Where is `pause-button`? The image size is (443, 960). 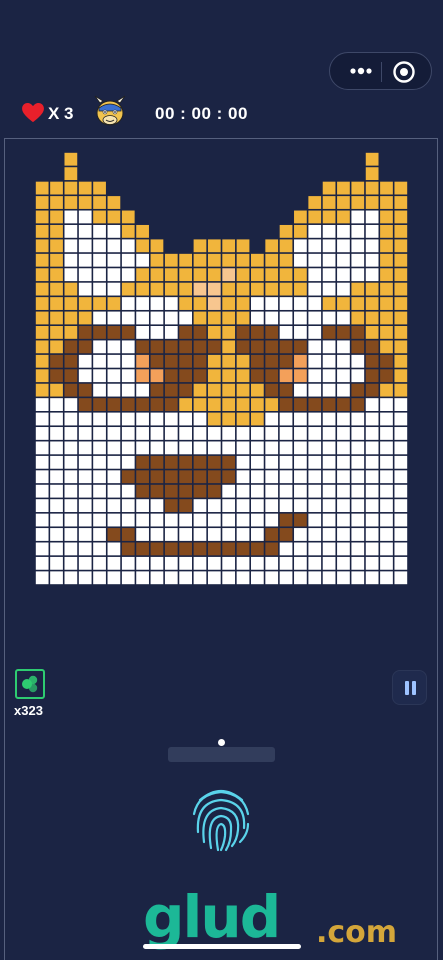 pause-button is located at coordinates (409, 687).